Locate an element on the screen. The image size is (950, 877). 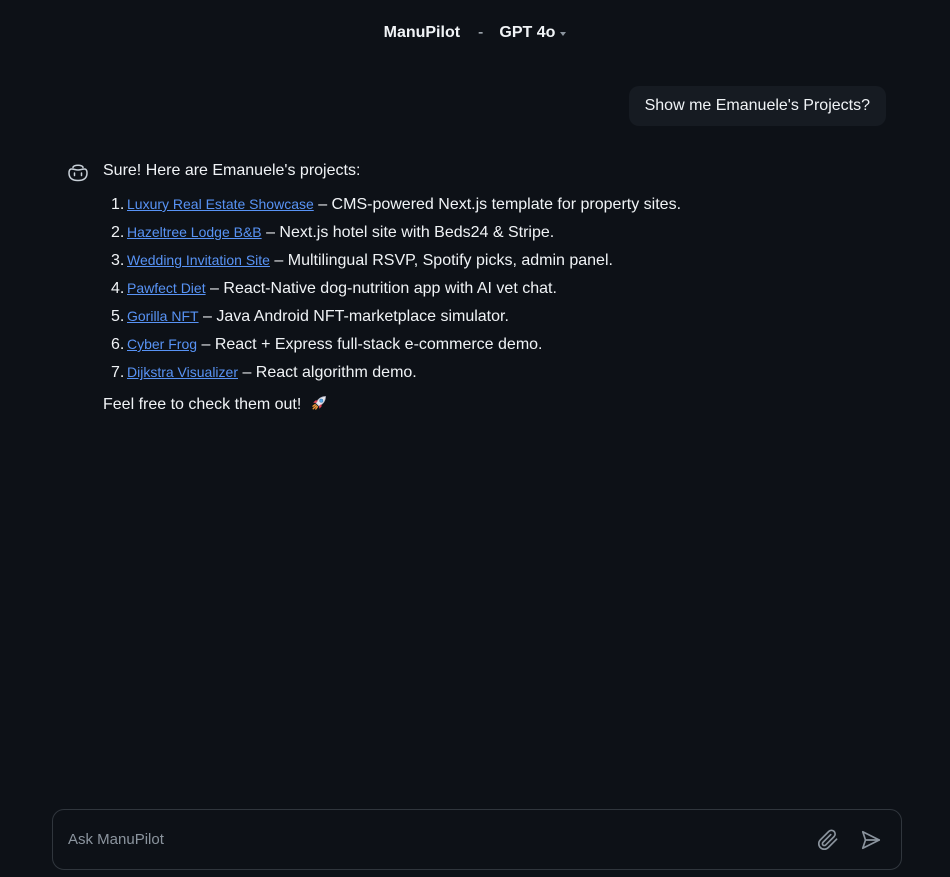
project-link-gorilla-nft: Gorilla NFT is located at coordinates (163, 316).